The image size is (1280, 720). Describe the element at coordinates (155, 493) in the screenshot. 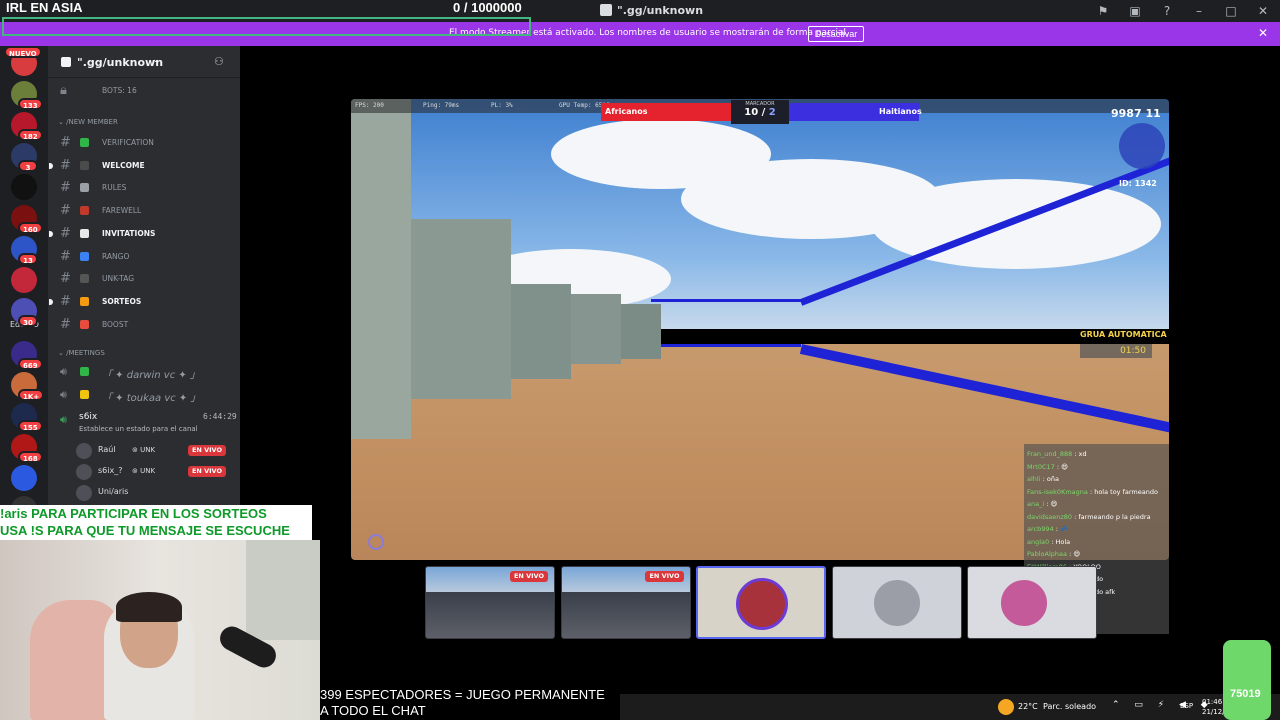

I see `voice-user: Uni/aris` at that location.